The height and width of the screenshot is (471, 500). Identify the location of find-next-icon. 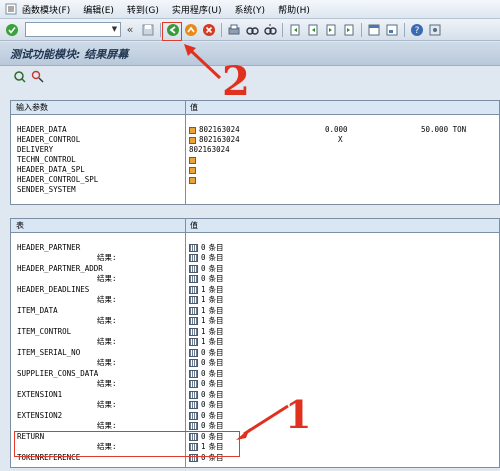
(270, 30).